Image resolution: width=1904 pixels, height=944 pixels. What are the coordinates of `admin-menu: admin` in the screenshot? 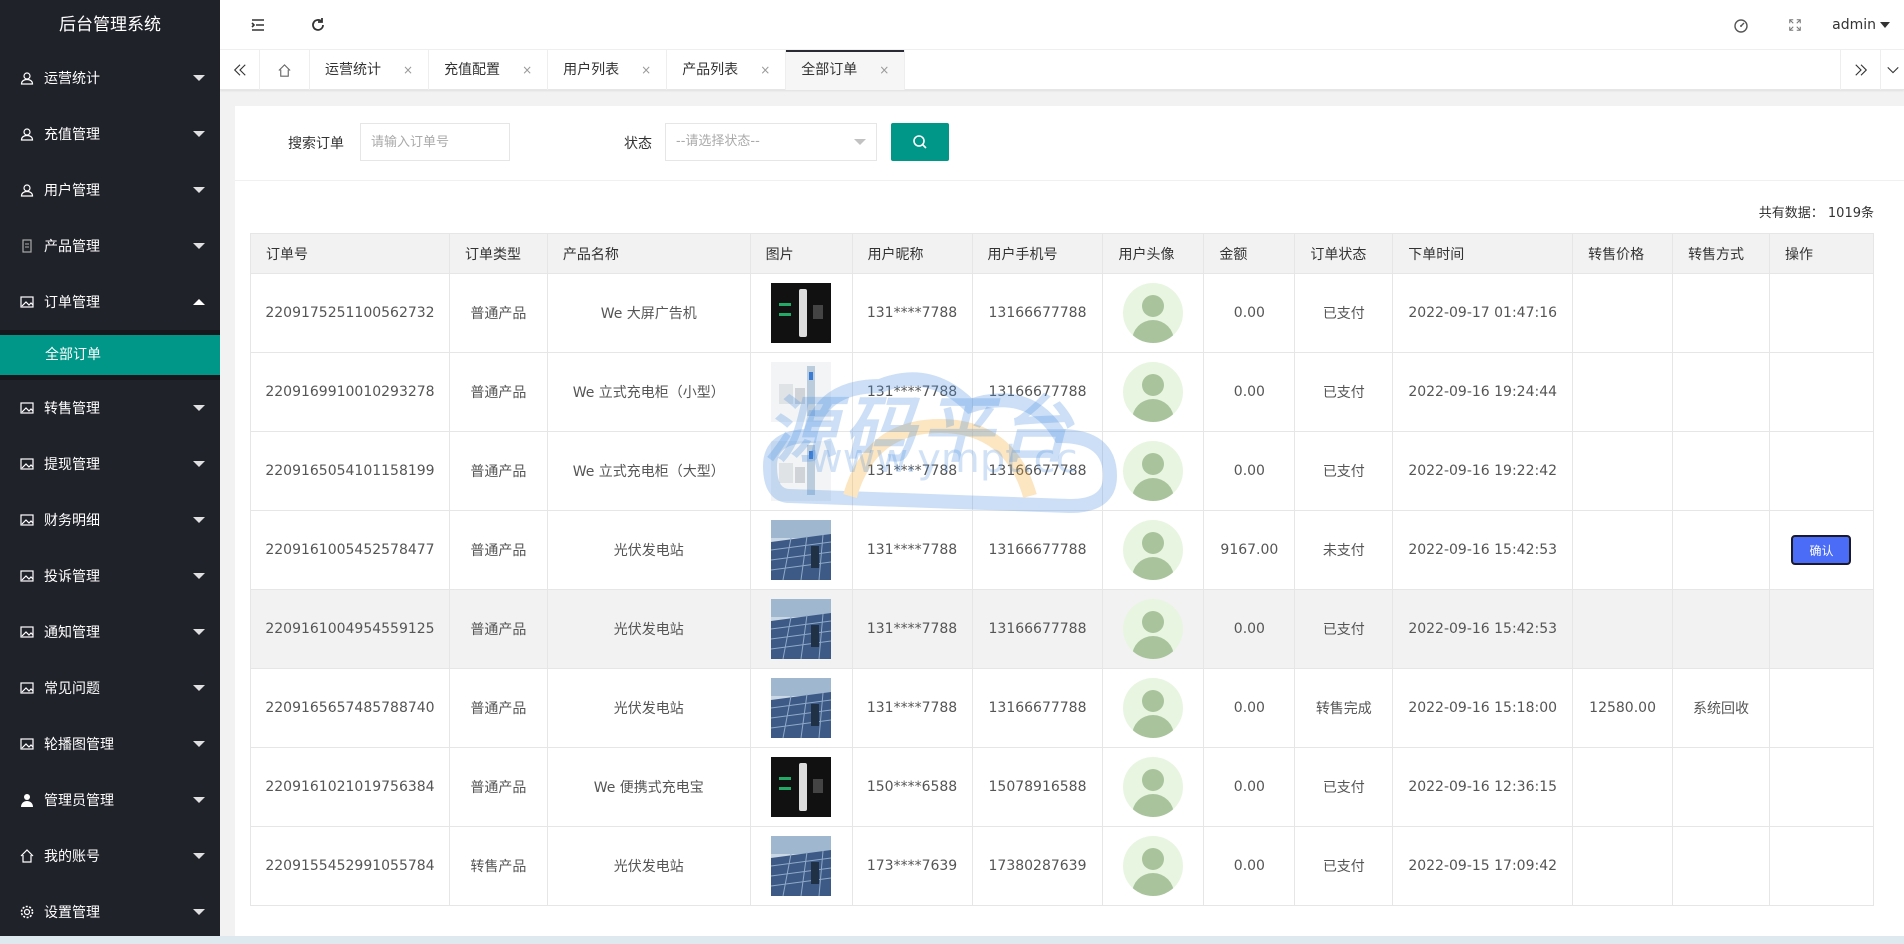 It's located at (1863, 25).